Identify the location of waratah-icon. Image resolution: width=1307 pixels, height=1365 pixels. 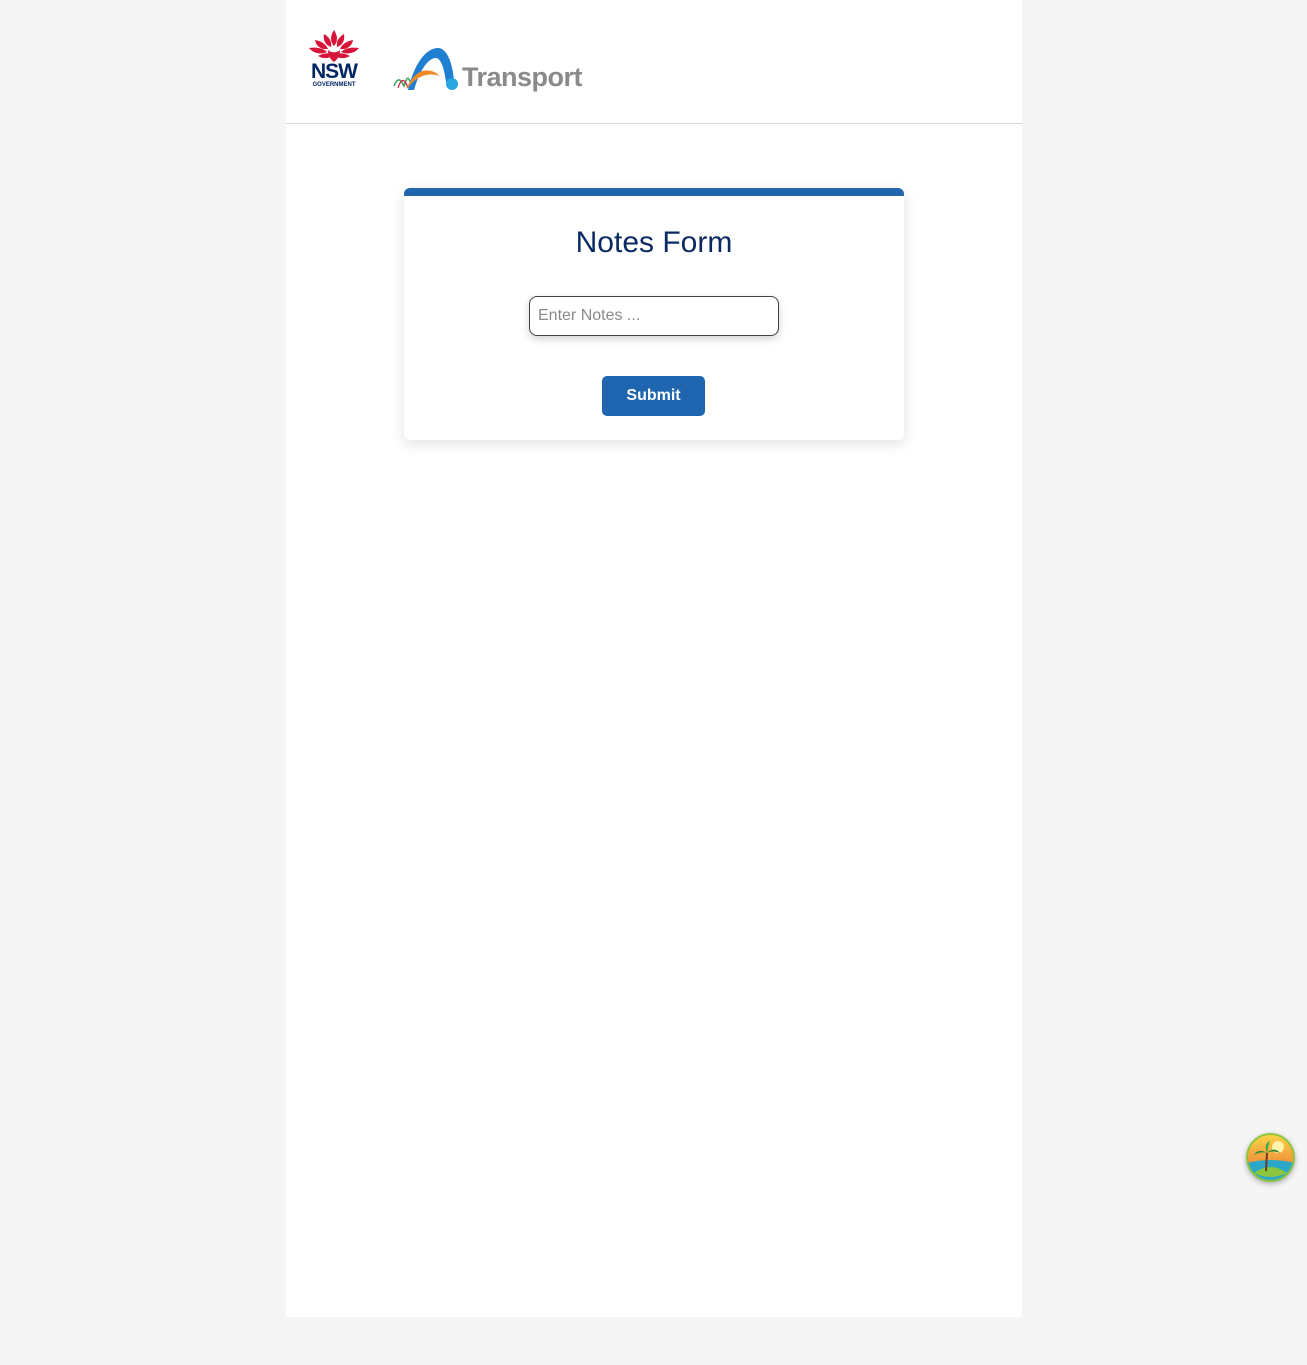
(334, 46).